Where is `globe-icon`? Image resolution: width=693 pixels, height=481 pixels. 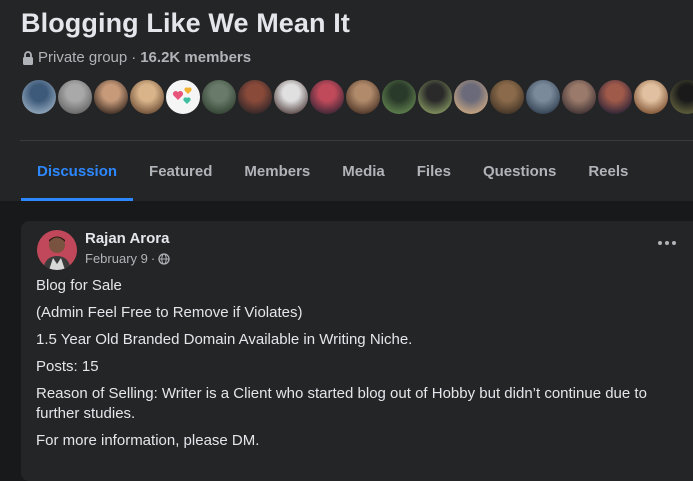 globe-icon is located at coordinates (164, 258).